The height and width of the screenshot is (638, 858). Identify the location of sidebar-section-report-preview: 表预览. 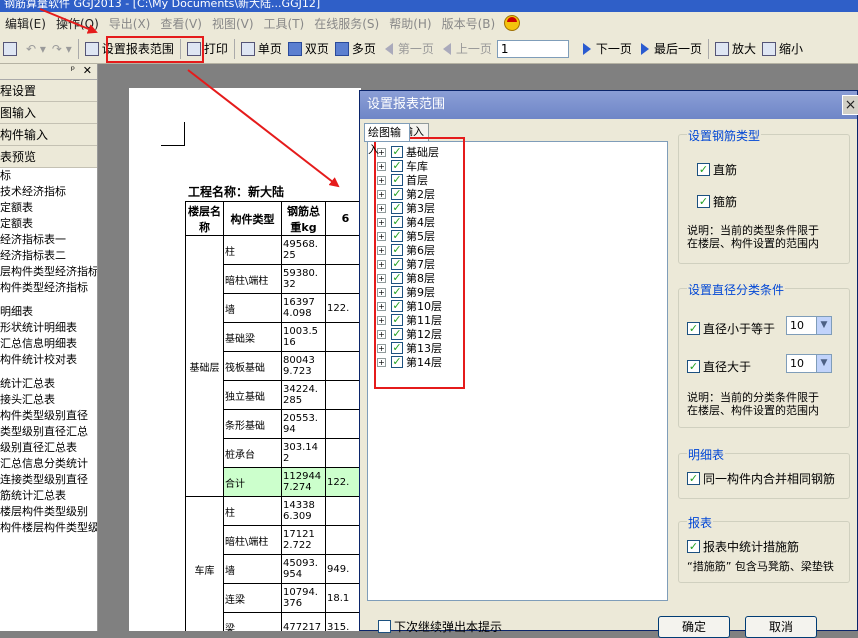
(48, 157).